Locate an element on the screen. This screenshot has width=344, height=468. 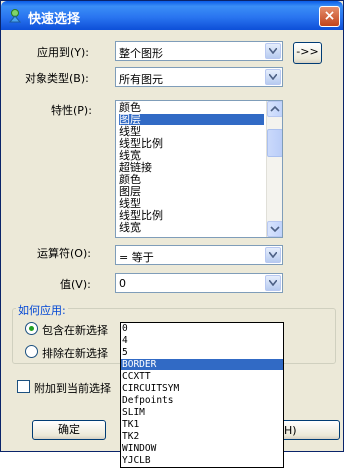
operator-dropdown-button is located at coordinates (273, 255).